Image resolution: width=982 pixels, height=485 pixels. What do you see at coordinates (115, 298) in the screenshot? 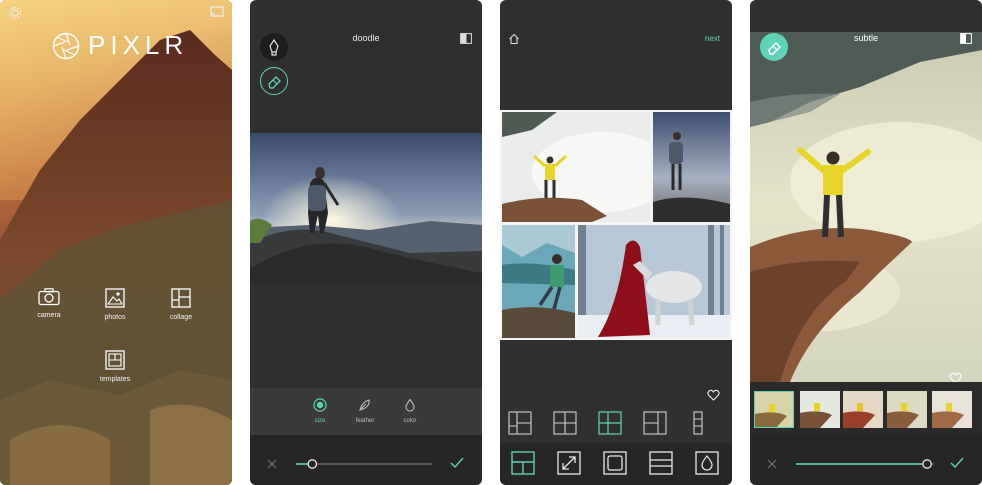
I see `photos-icon` at bounding box center [115, 298].